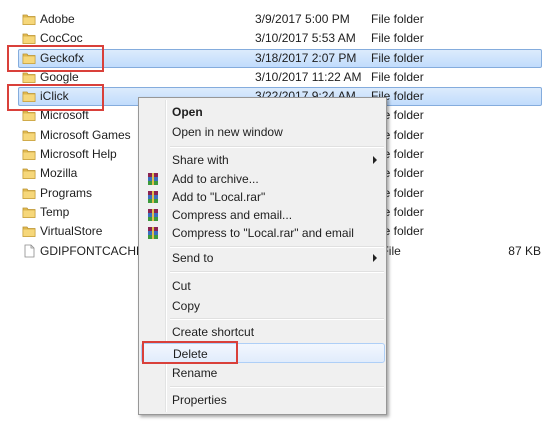  What do you see at coordinates (263, 112) in the screenshot?
I see `menu-item-open: Open` at bounding box center [263, 112].